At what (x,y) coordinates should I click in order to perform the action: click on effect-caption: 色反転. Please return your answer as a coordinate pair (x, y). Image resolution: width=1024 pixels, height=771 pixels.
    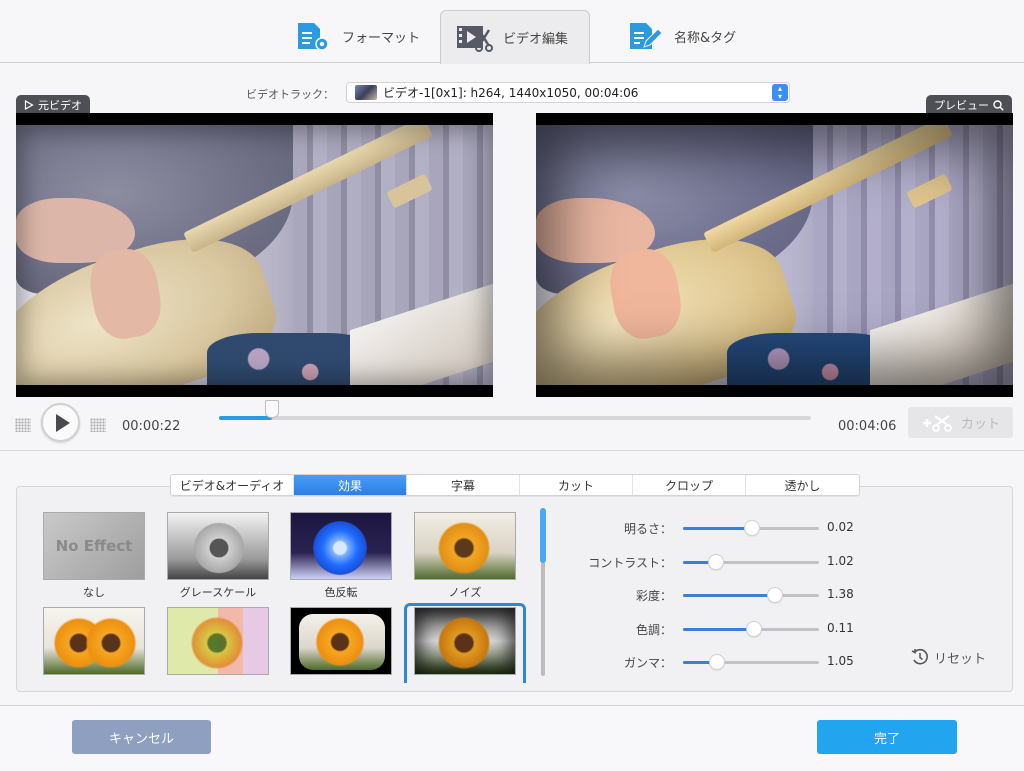
    Looking at the image, I should click on (341, 592).